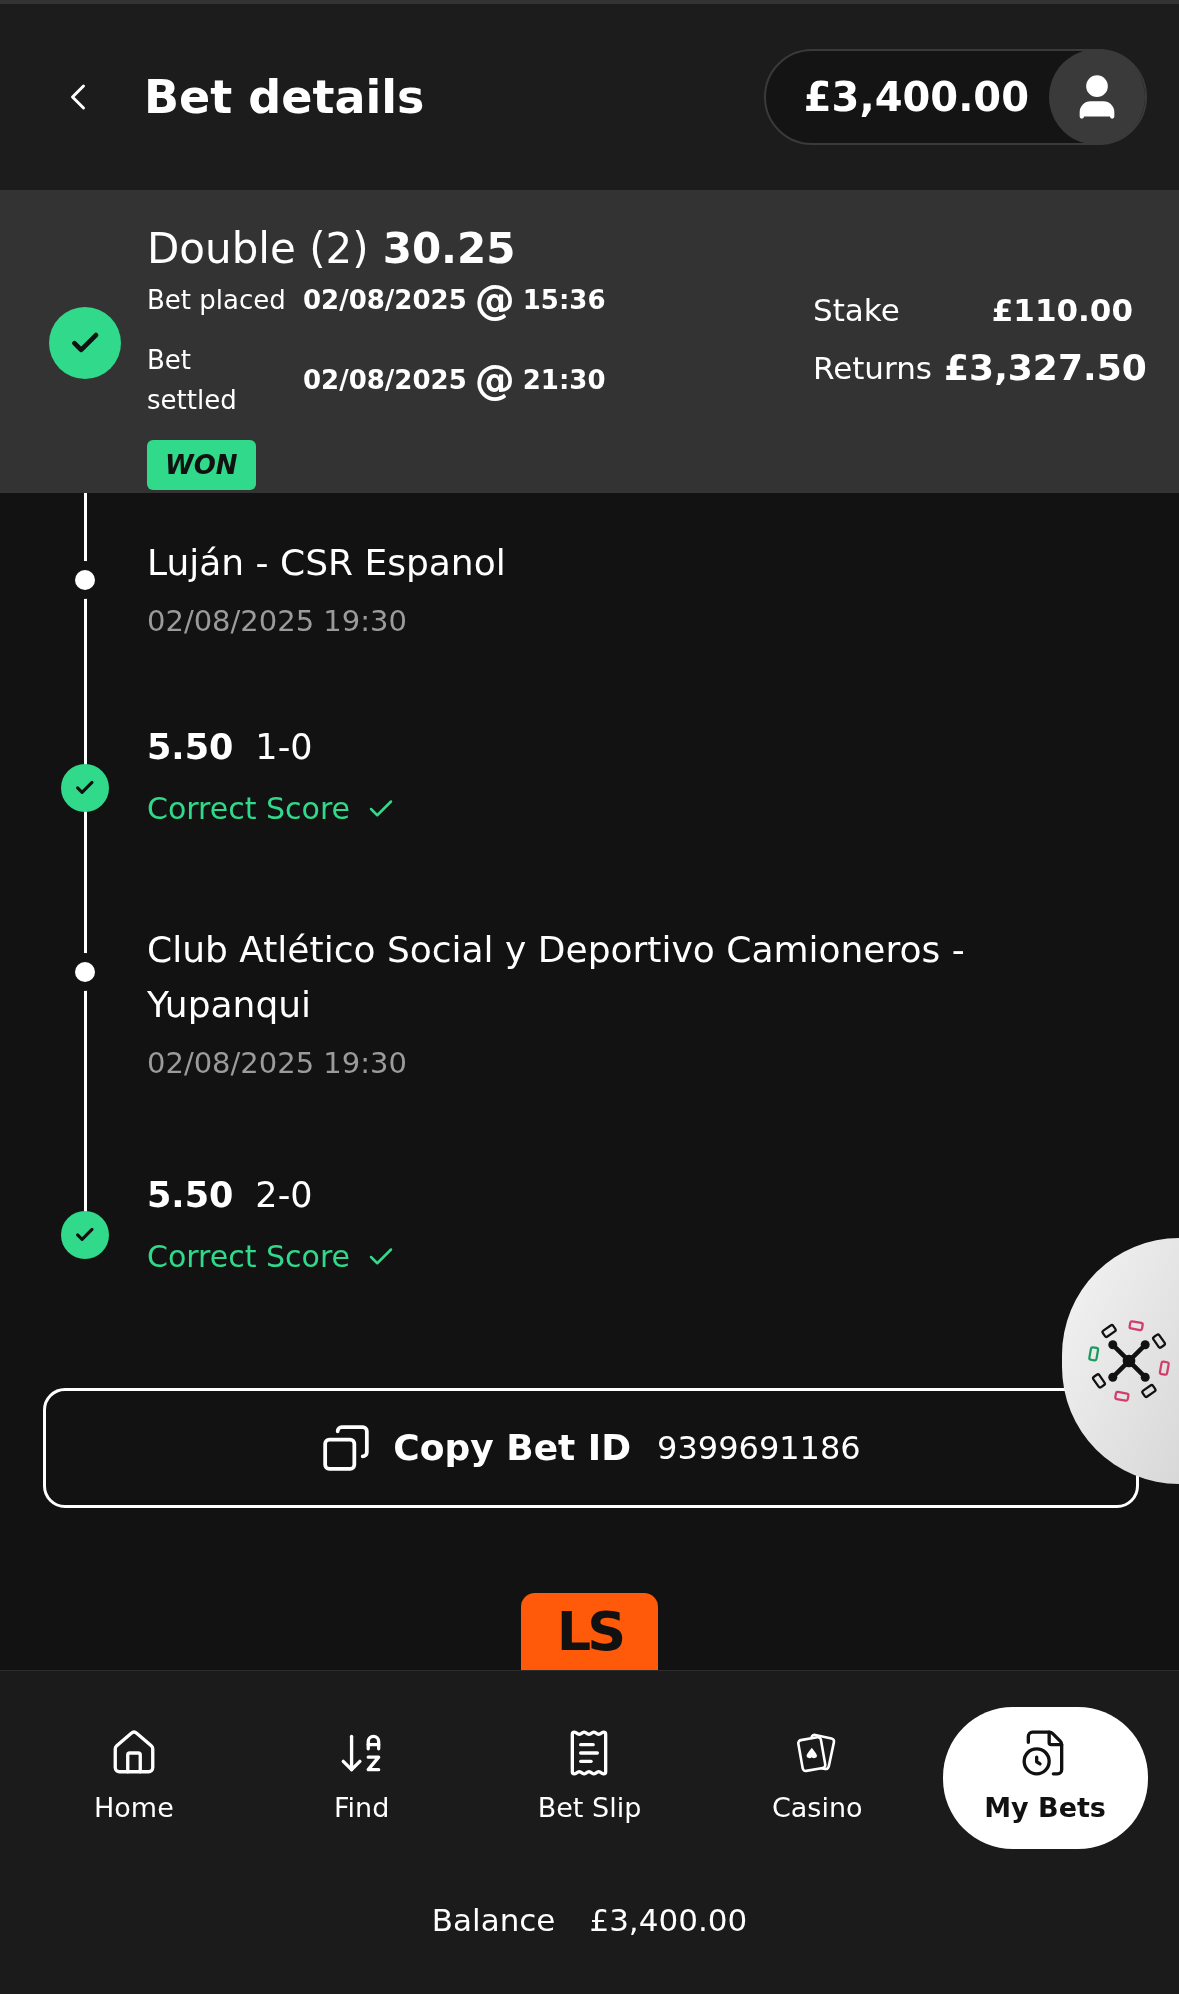  Describe the element at coordinates (564, 380) in the screenshot. I see `time-value: 21:30` at that location.